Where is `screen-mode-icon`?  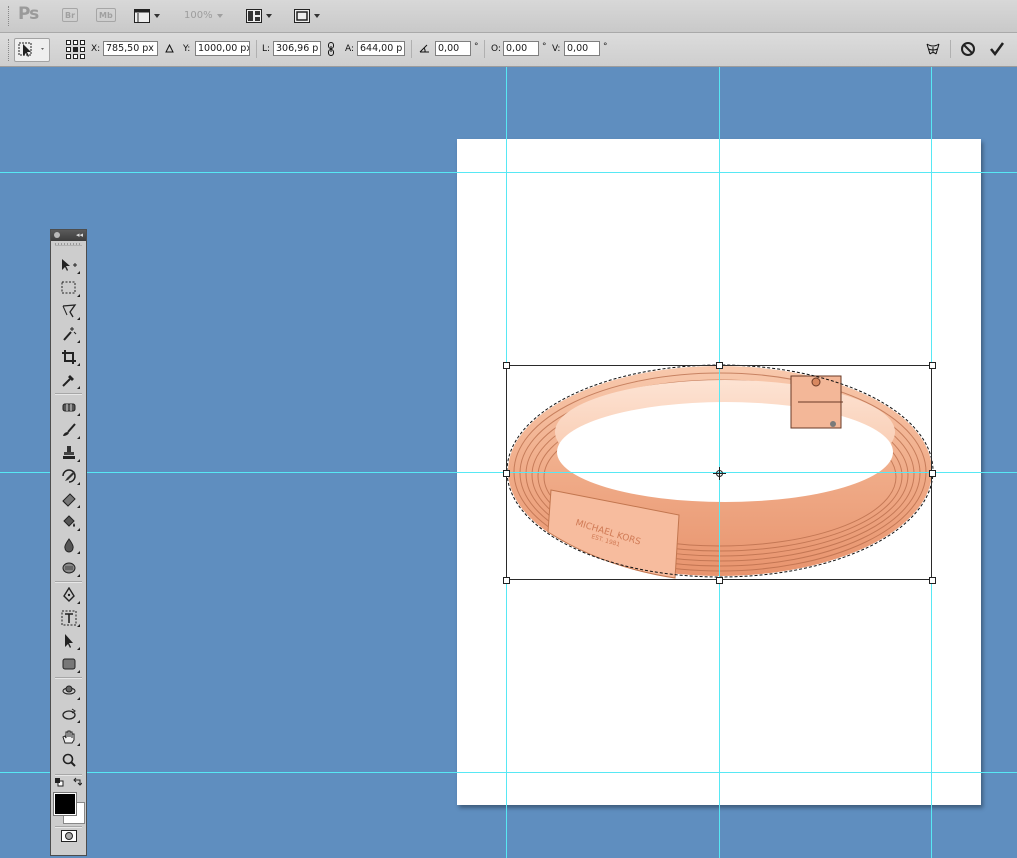
screen-mode-icon is located at coordinates (302, 16).